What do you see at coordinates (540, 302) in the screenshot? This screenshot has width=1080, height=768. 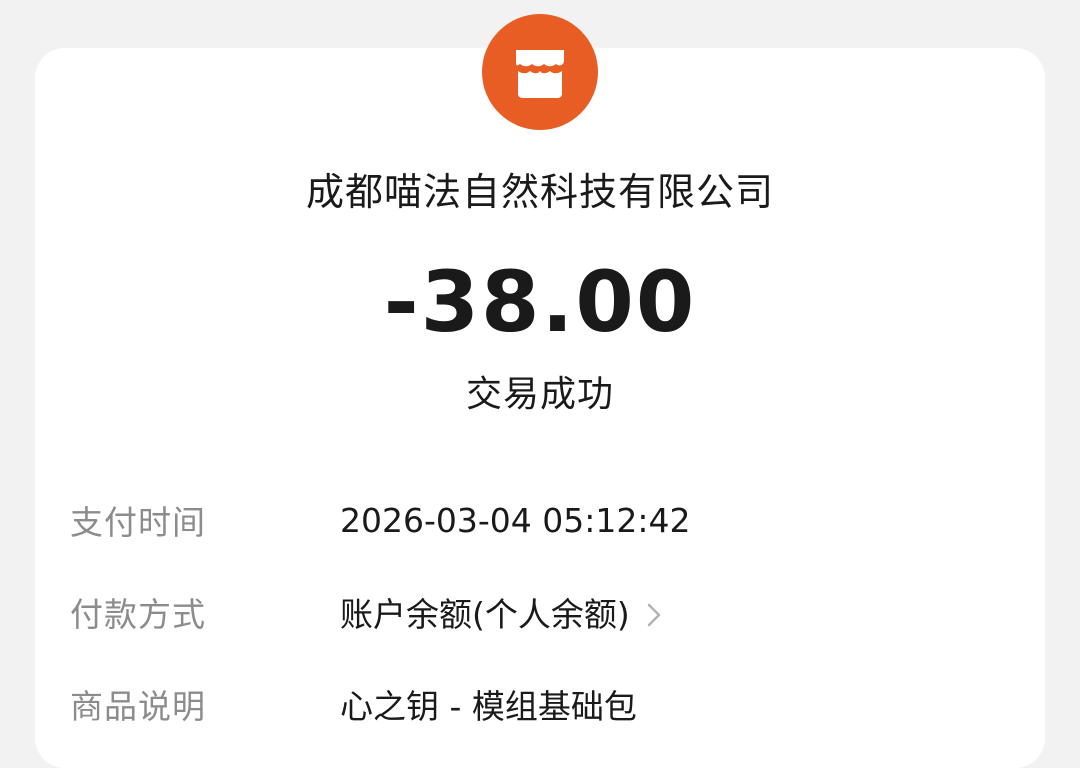 I see `transaction-amount: -38.00` at bounding box center [540, 302].